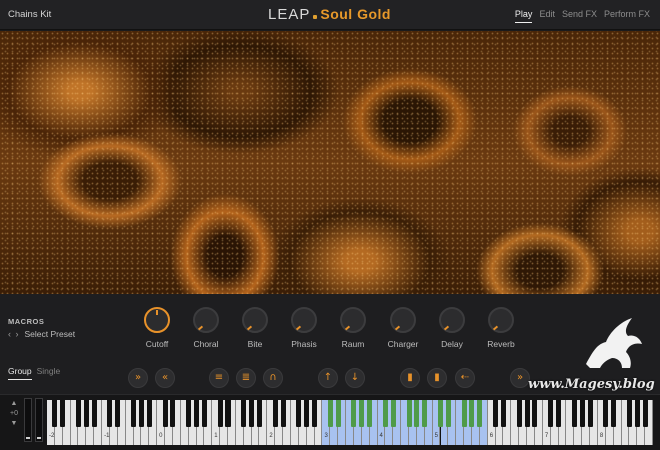 The width and height of the screenshot is (660, 450). Describe the element at coordinates (206, 344) in the screenshot. I see `knob-label: Choral` at that location.